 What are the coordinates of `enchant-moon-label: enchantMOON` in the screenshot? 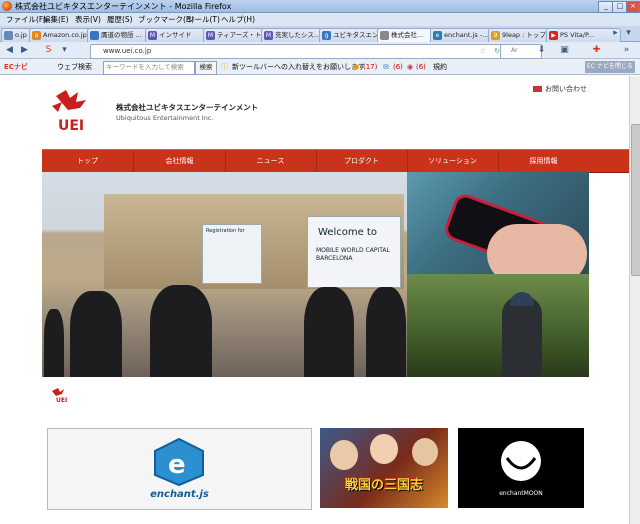 It's located at (521, 493).